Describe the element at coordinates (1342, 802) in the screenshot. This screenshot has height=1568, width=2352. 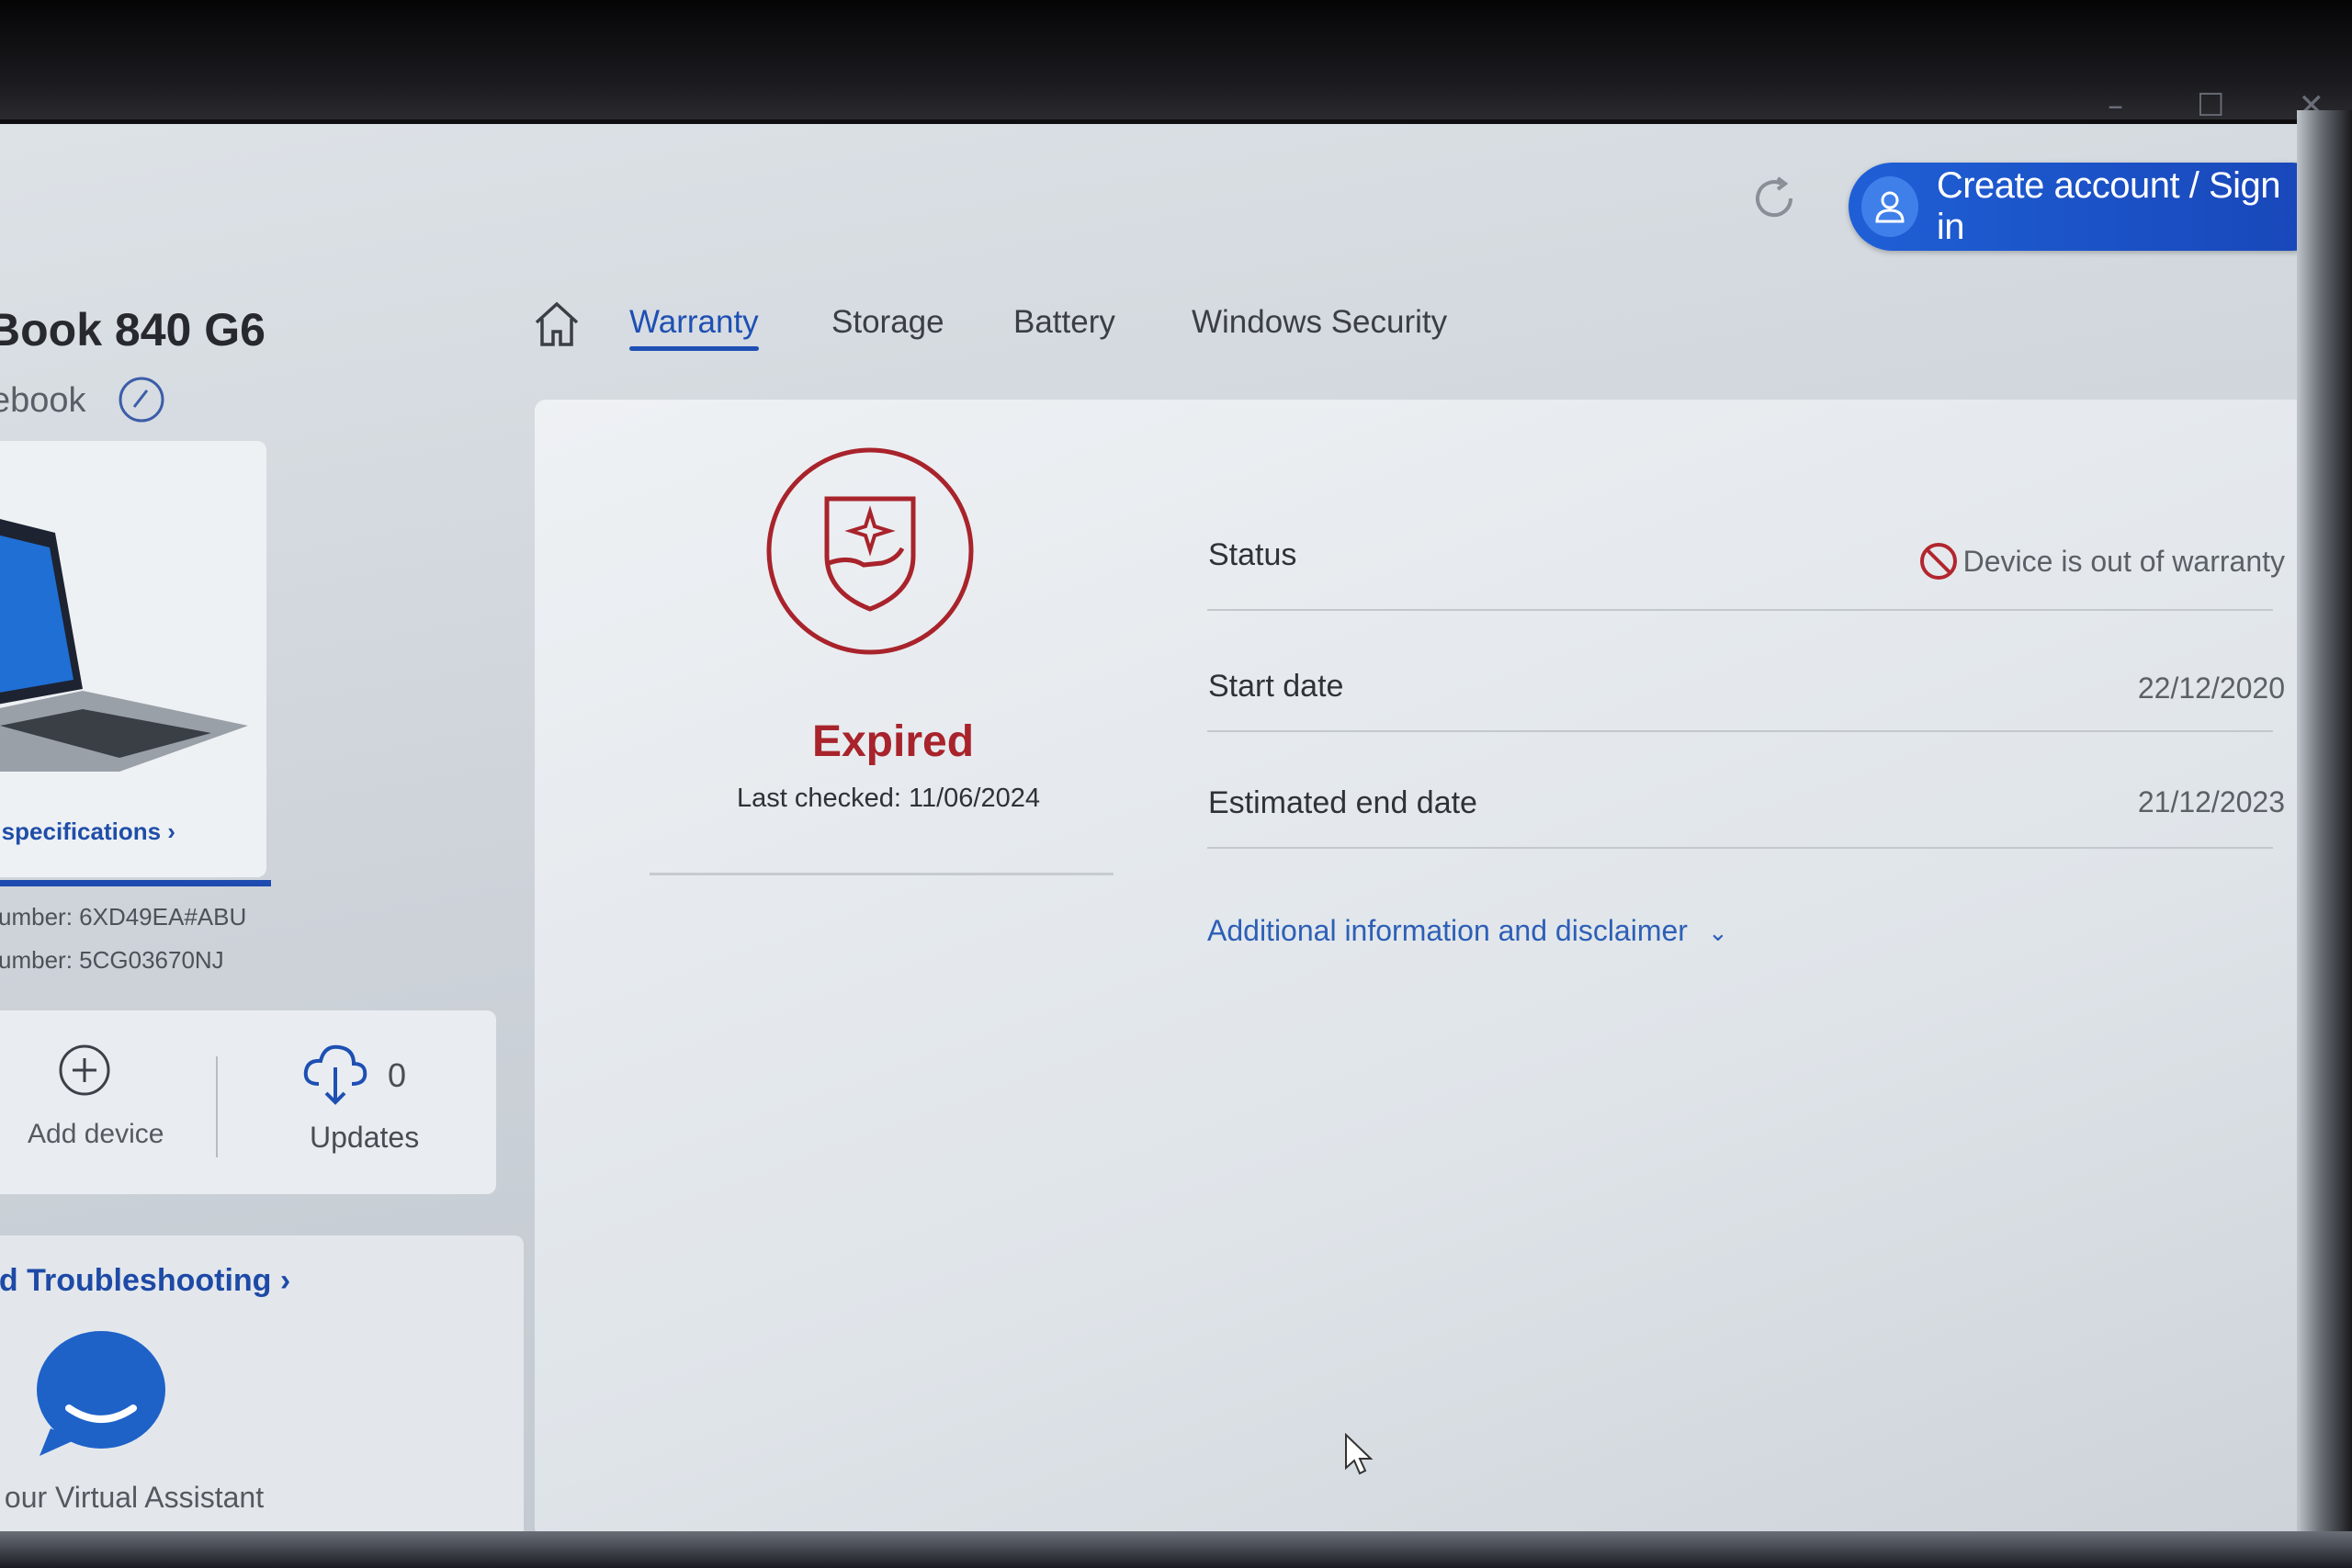
I see `end-date-label: Estimated end date` at that location.